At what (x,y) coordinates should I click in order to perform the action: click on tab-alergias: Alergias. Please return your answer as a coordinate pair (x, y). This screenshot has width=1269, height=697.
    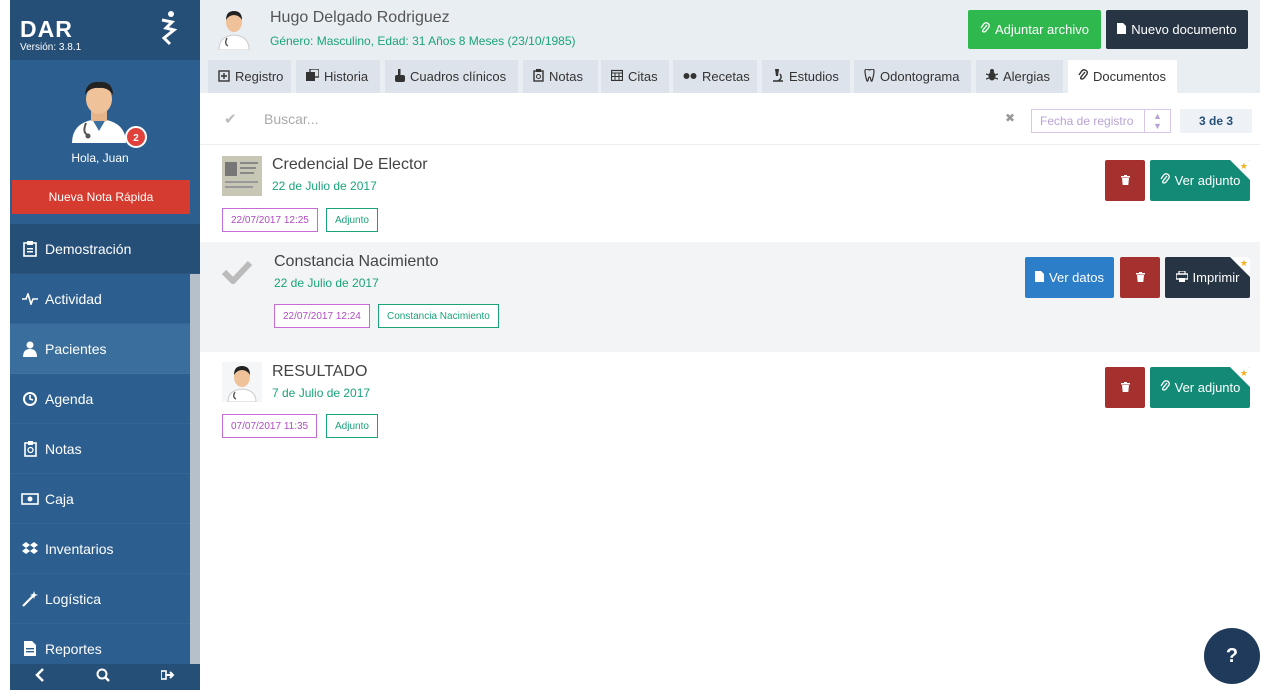
    Looking at the image, I should click on (1019, 76).